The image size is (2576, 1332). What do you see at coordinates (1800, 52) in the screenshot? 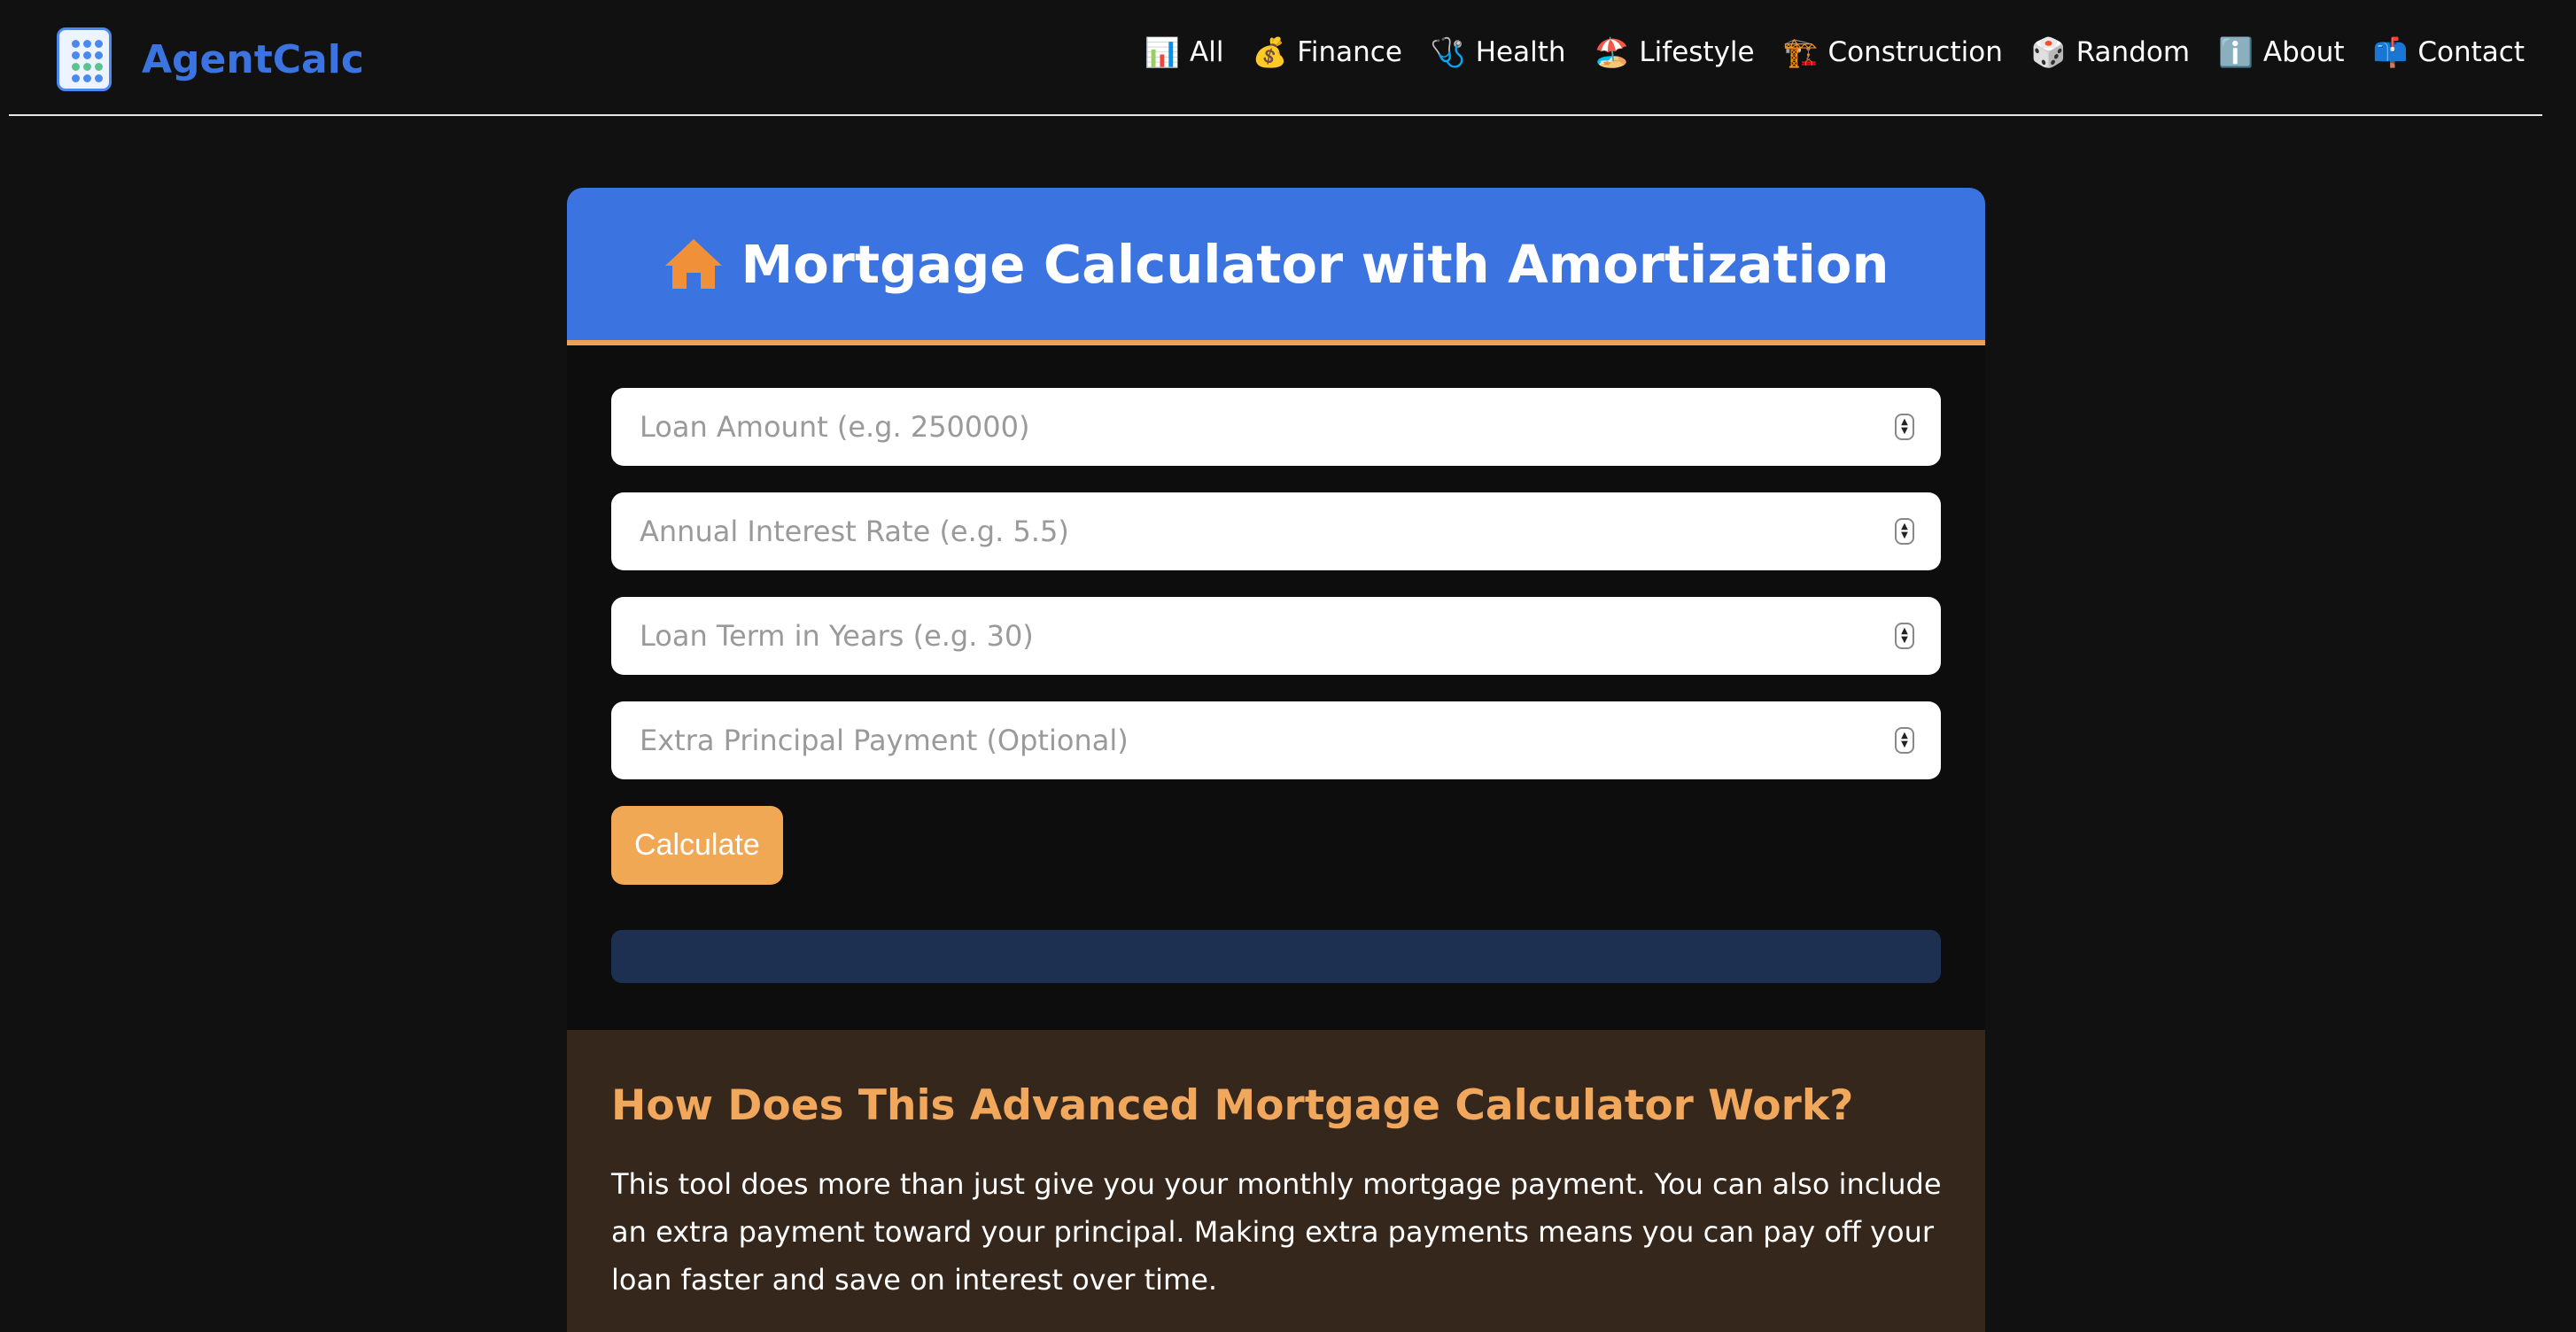
I see `crane-icon: 🏗️` at bounding box center [1800, 52].